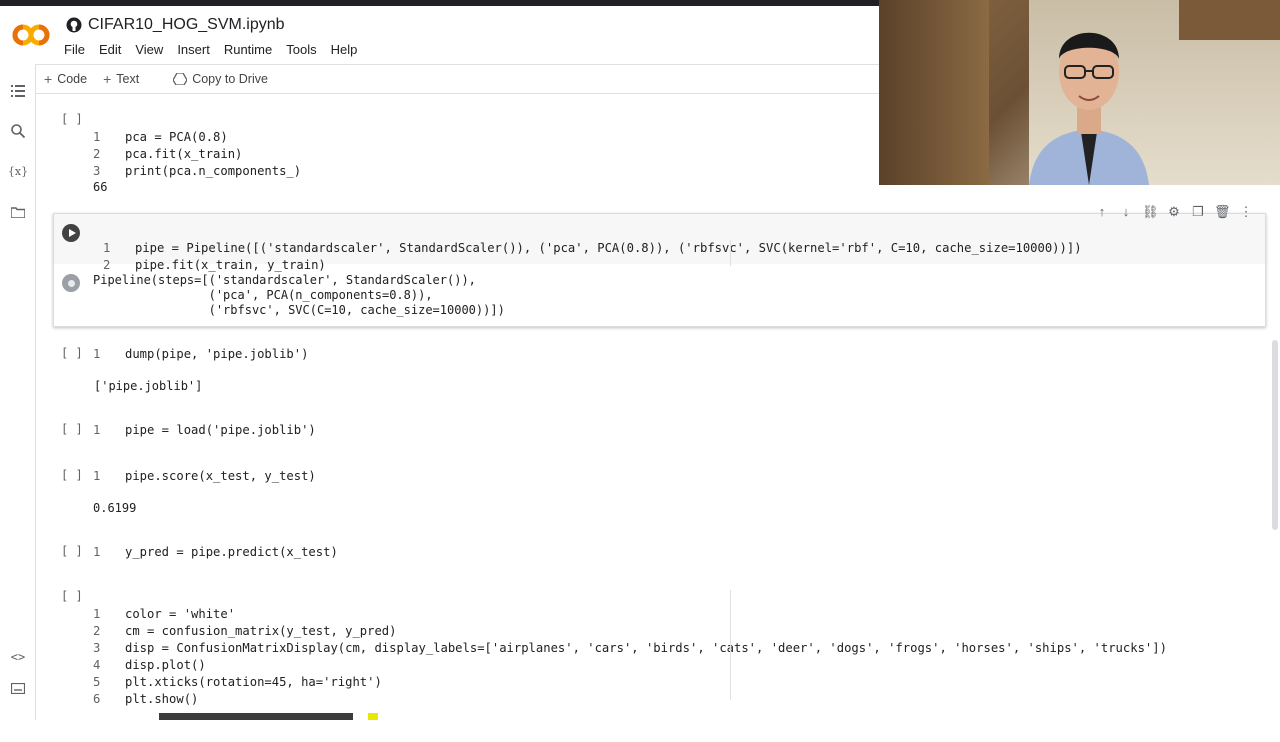 This screenshot has width=1280, height=742. I want to click on menu-view: View, so click(149, 49).